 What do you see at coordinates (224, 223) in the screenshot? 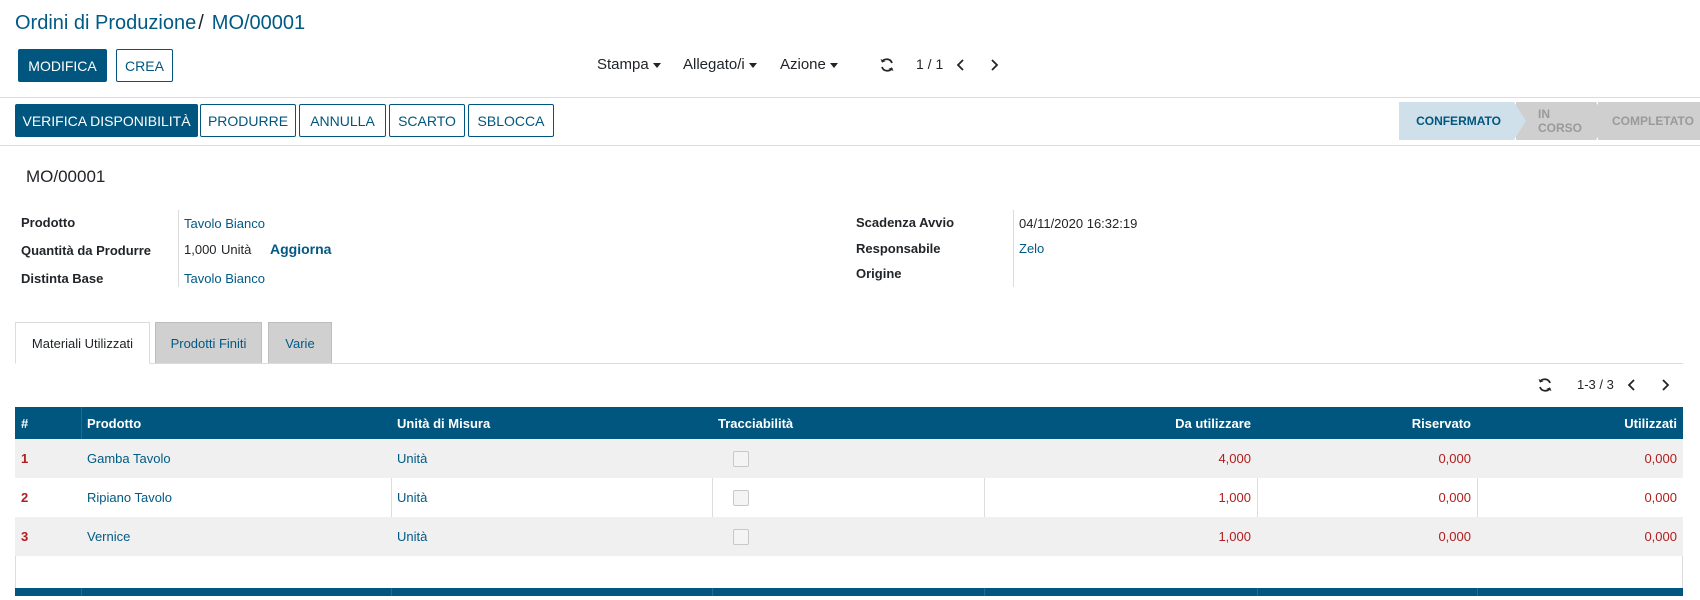
I see `product-field-value: Tavolo Bianco` at bounding box center [224, 223].